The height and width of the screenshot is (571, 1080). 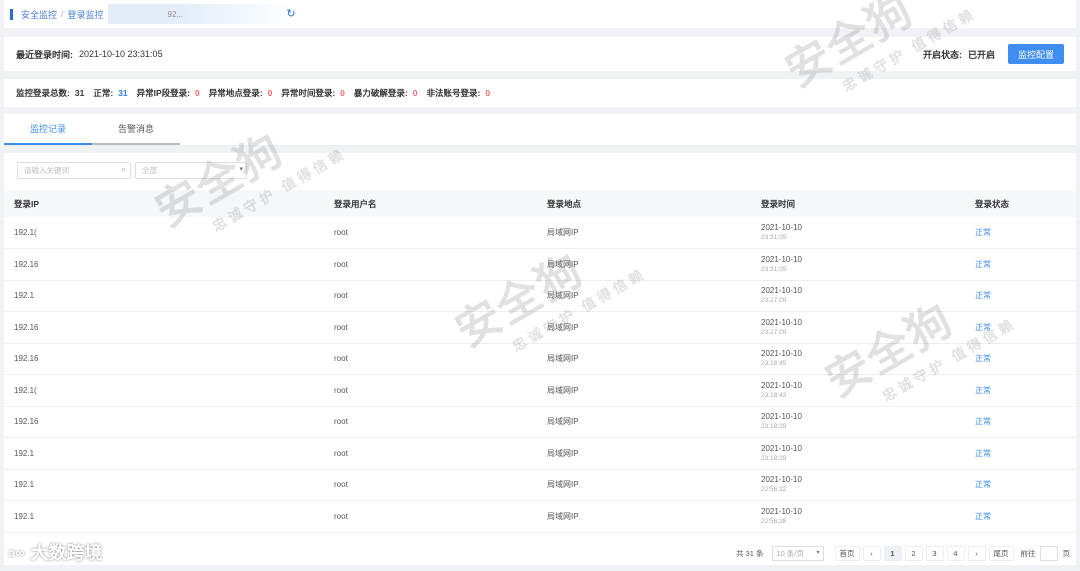 I want to click on tab-monitor-records: 监控记录, so click(x=48, y=129).